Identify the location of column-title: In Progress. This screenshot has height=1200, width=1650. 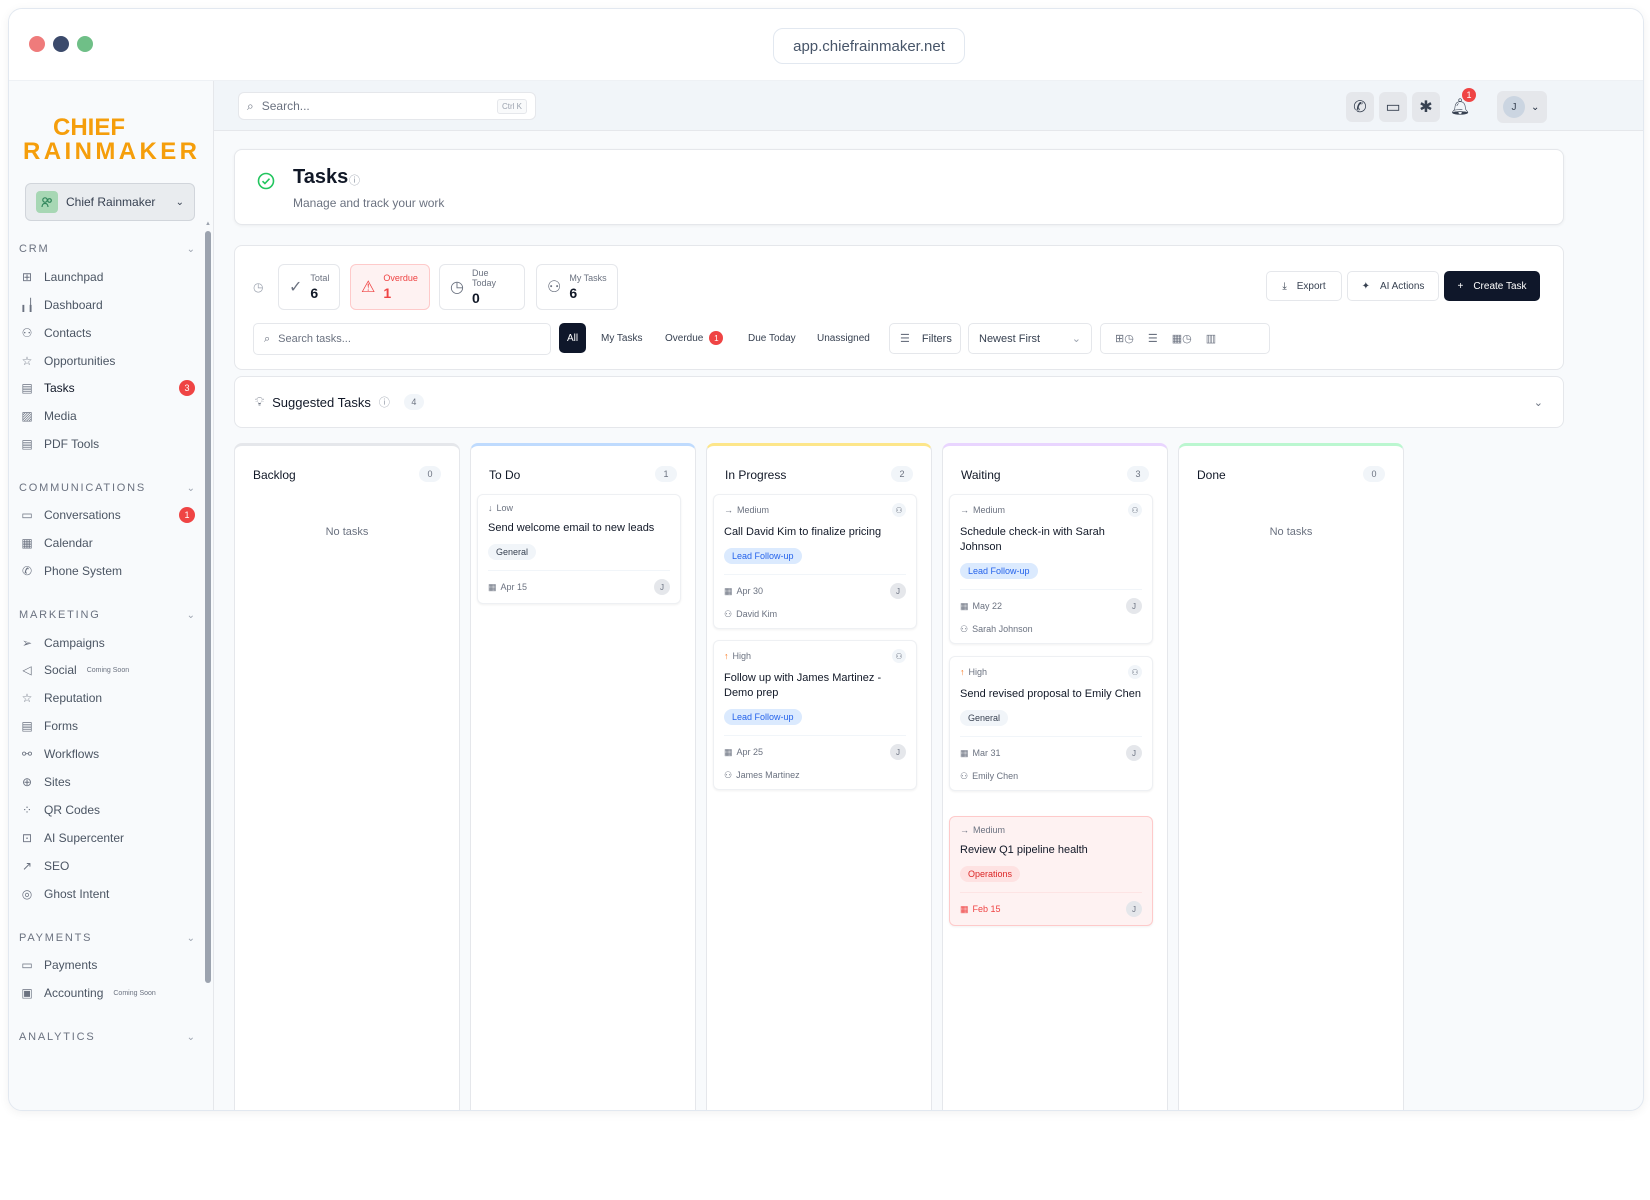
(756, 475).